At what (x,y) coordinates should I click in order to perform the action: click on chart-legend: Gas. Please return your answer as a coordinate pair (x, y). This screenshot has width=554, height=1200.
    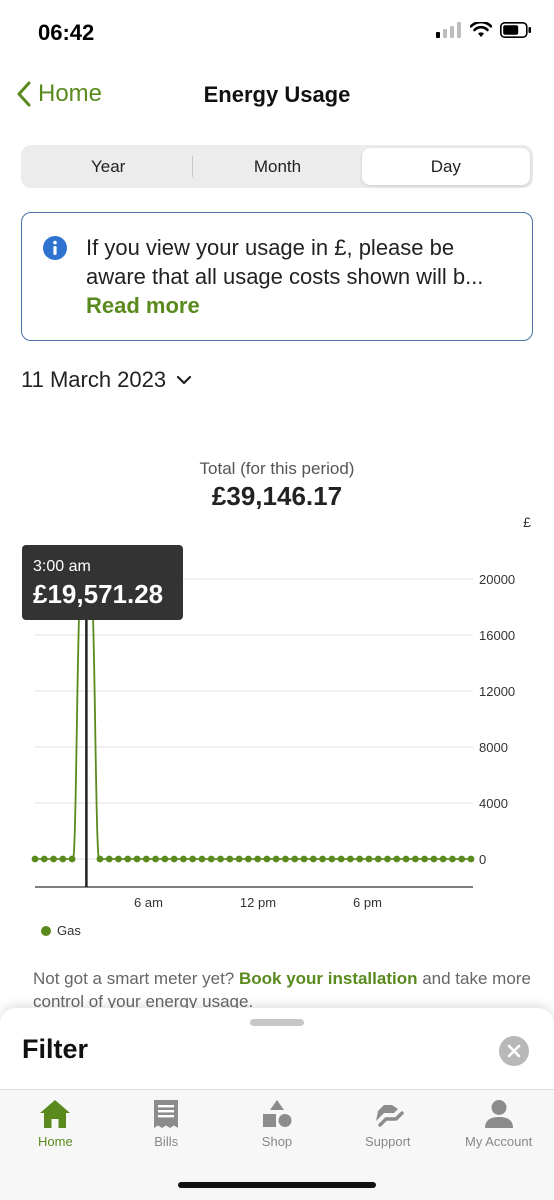
    Looking at the image, I should click on (61, 930).